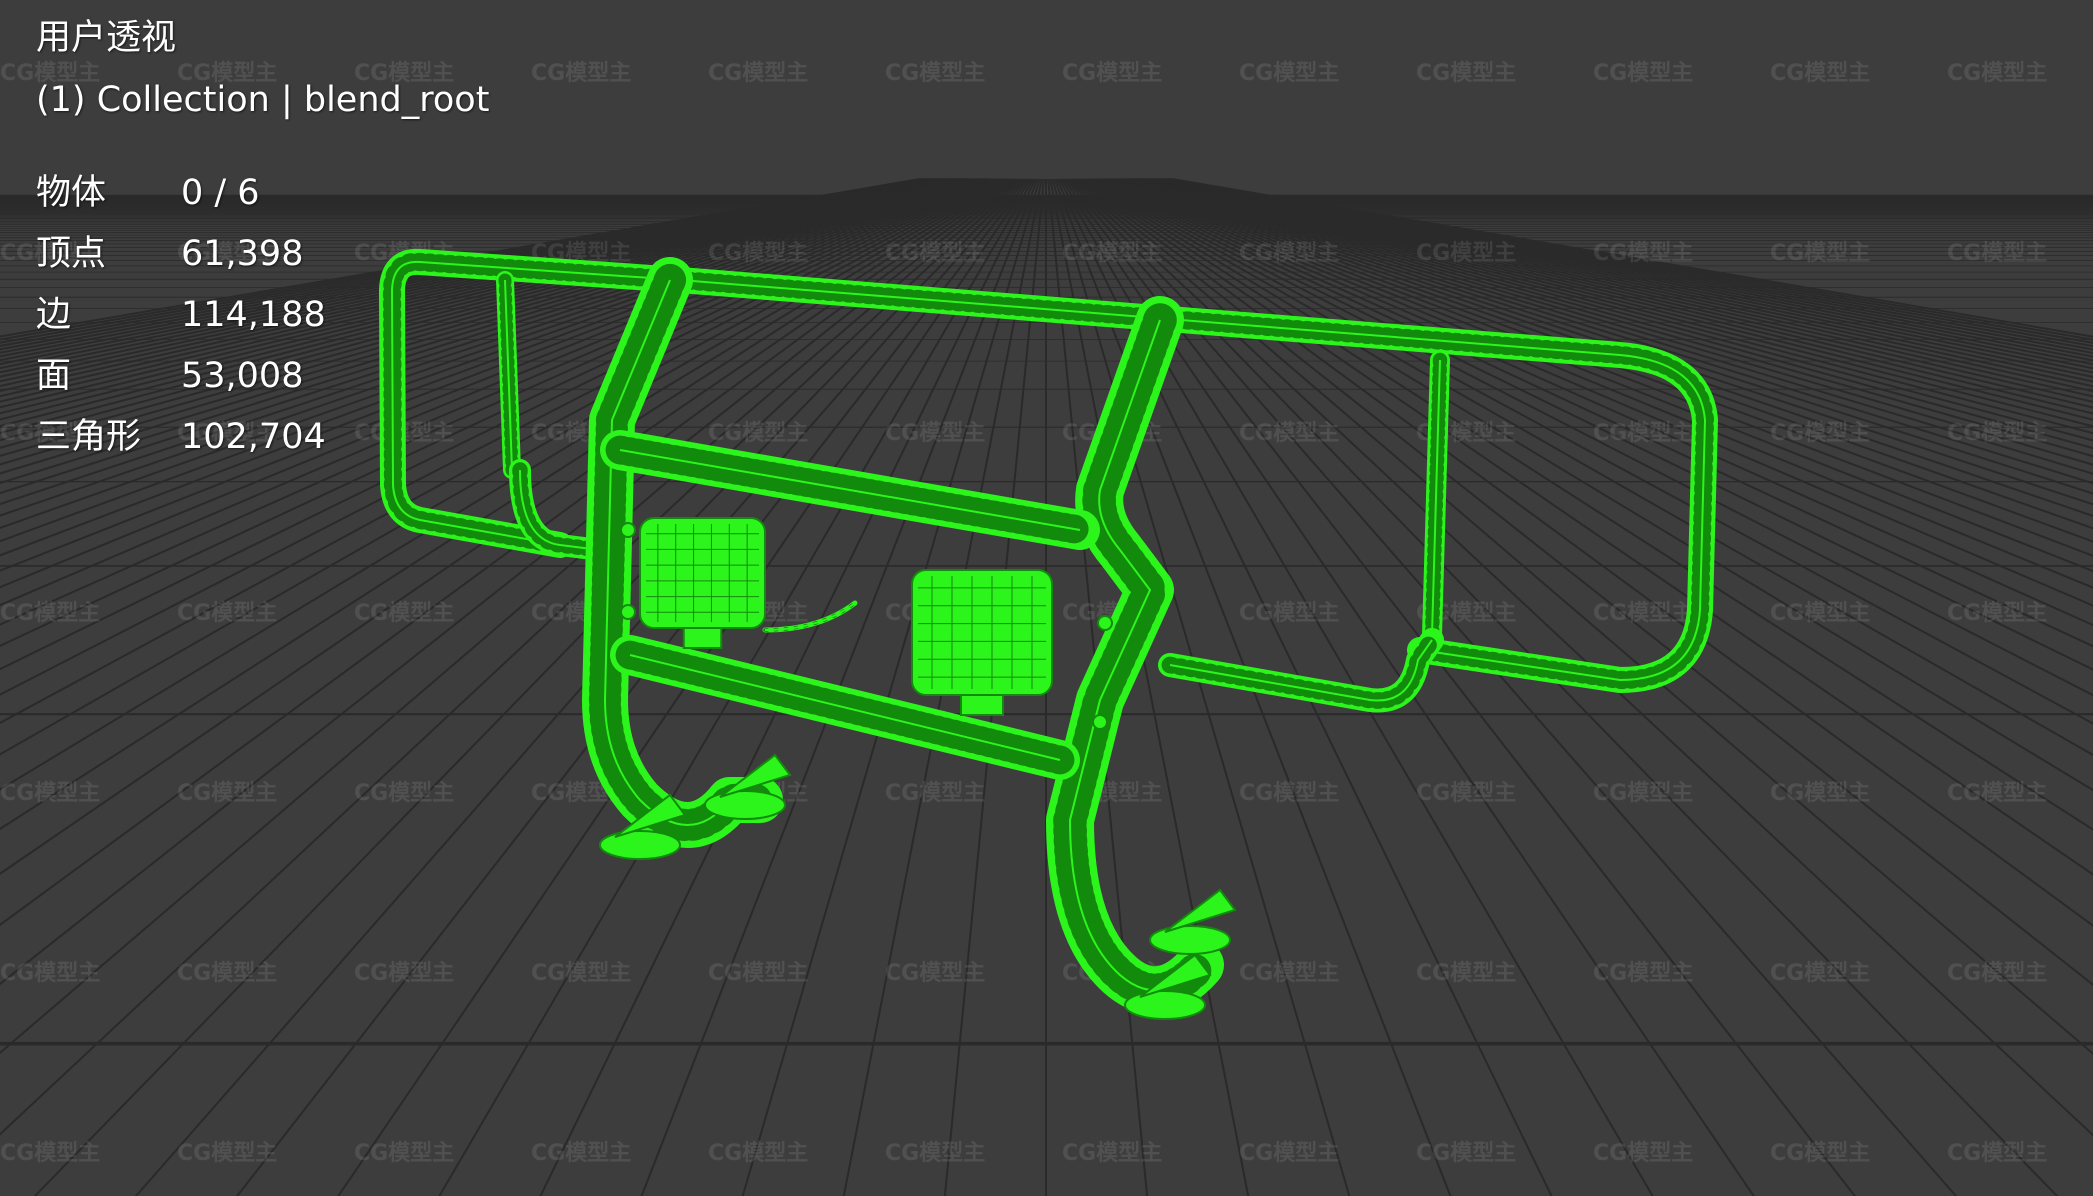  What do you see at coordinates (982, 642) in the screenshot?
I see `right-auxiliary-light` at bounding box center [982, 642].